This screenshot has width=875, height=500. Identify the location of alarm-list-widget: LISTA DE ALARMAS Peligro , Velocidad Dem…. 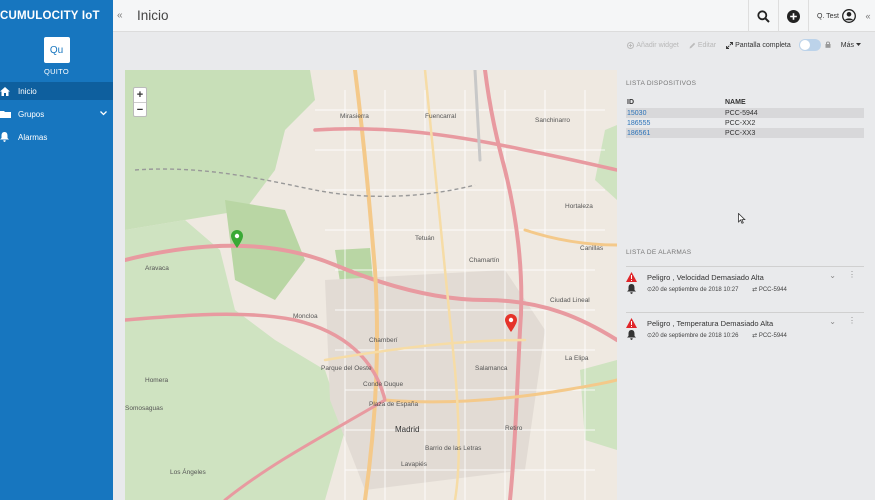
(745, 303).